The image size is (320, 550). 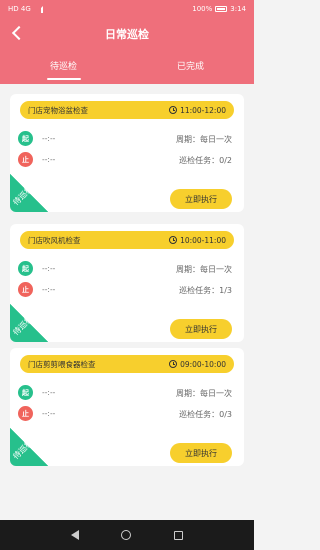 I want to click on card-header: 门店宠物浴盆检查 11:00-12:00, so click(x=127, y=110).